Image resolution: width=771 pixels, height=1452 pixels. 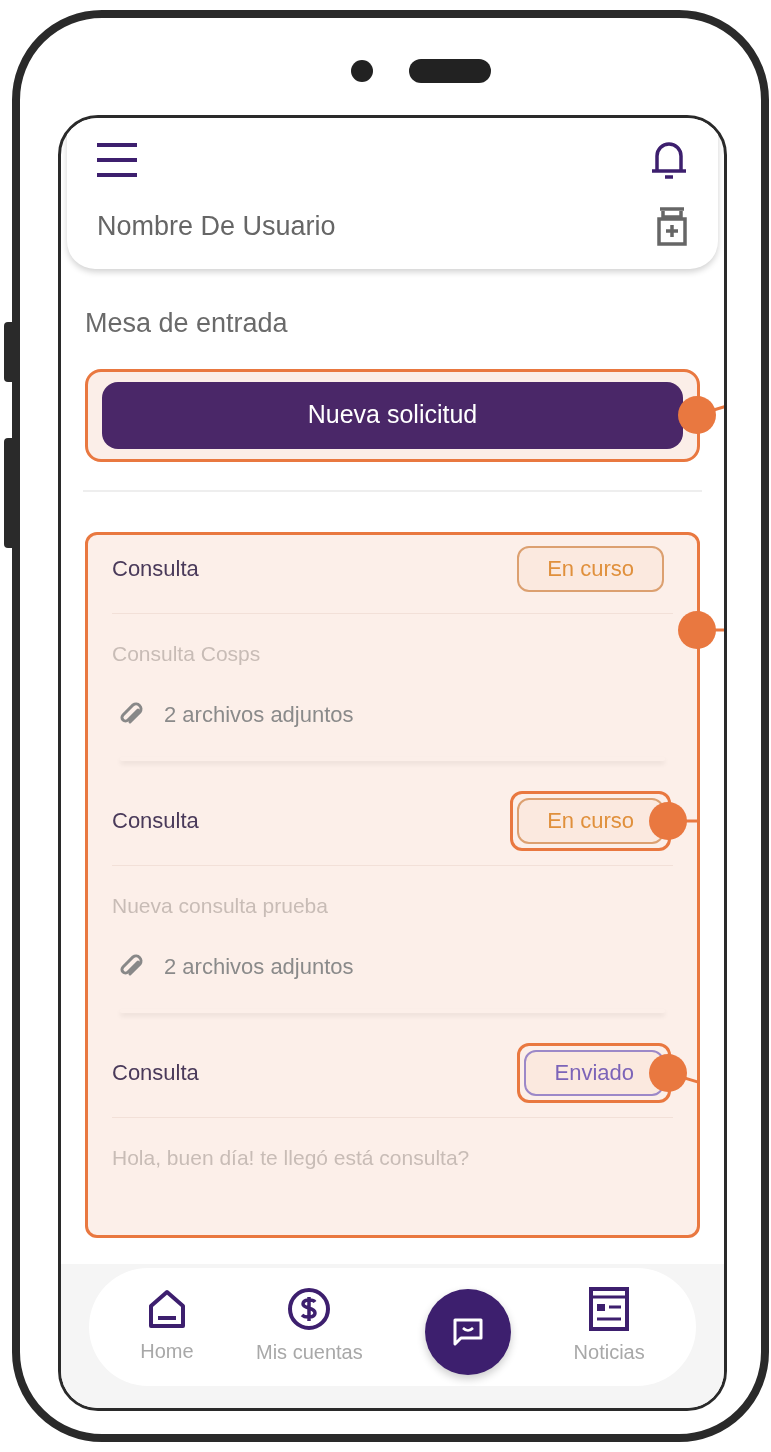 I want to click on new-request-button: Nueva solicitud, so click(x=392, y=415).